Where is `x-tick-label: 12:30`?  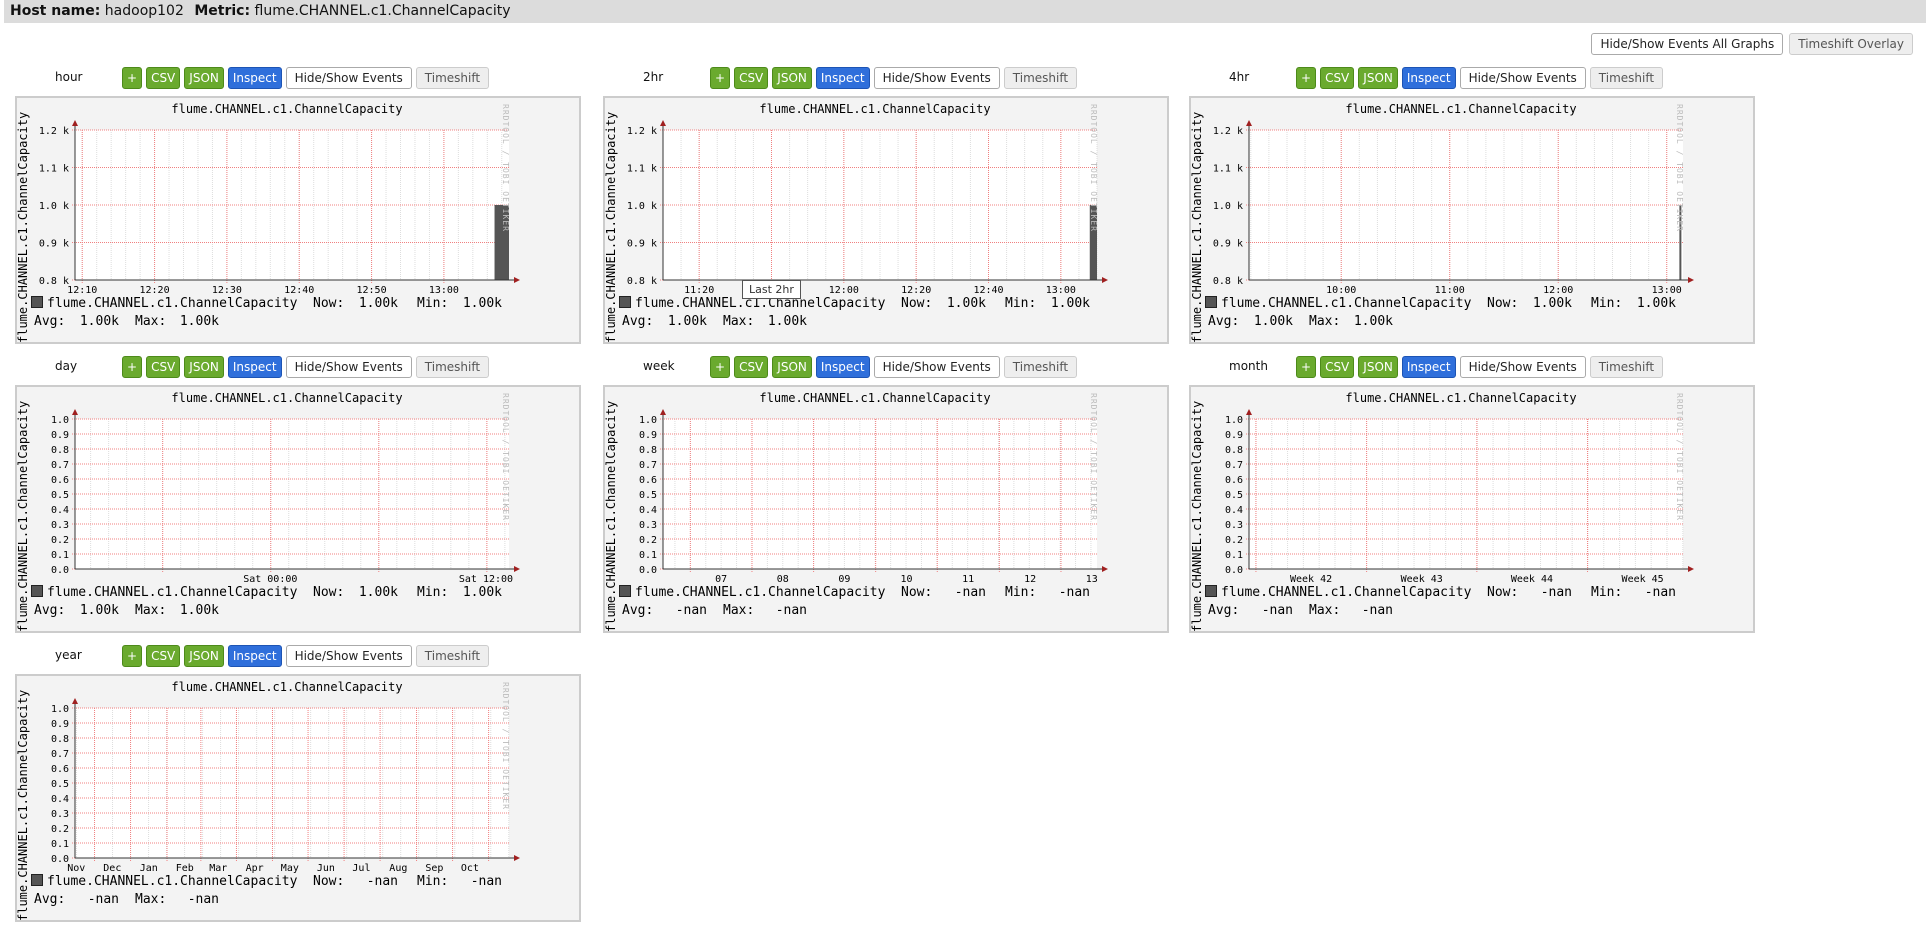
x-tick-label: 12:30 is located at coordinates (227, 290).